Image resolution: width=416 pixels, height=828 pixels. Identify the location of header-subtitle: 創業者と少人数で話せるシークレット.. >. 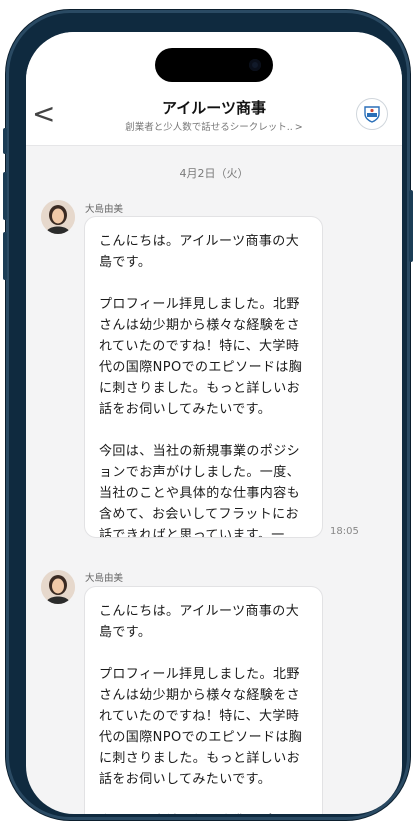
(214, 126).